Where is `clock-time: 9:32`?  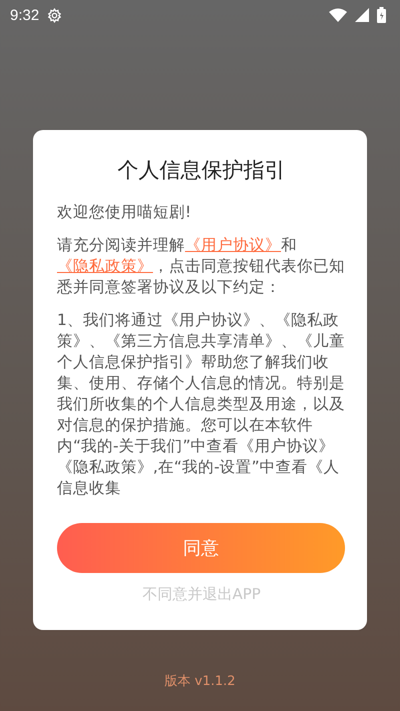 clock-time: 9:32 is located at coordinates (25, 15).